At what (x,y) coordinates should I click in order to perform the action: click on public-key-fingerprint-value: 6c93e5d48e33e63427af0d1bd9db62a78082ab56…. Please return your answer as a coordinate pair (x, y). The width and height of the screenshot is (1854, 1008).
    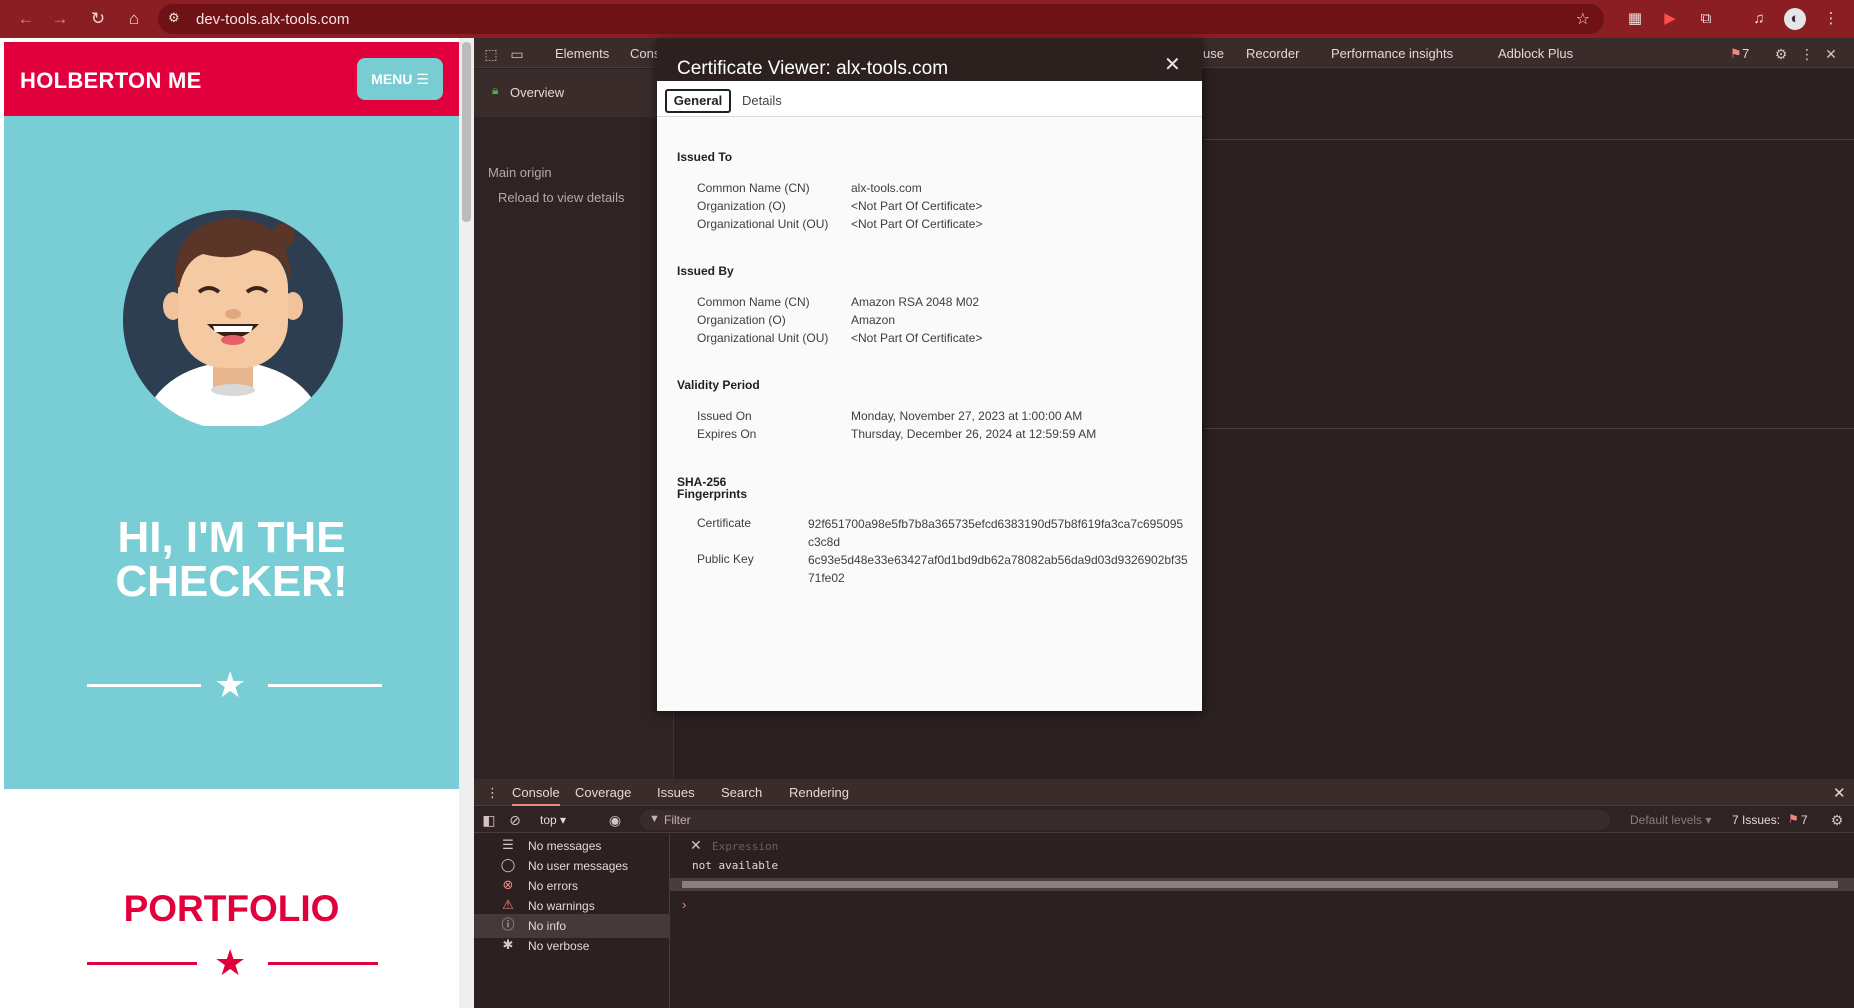
    Looking at the image, I should click on (998, 569).